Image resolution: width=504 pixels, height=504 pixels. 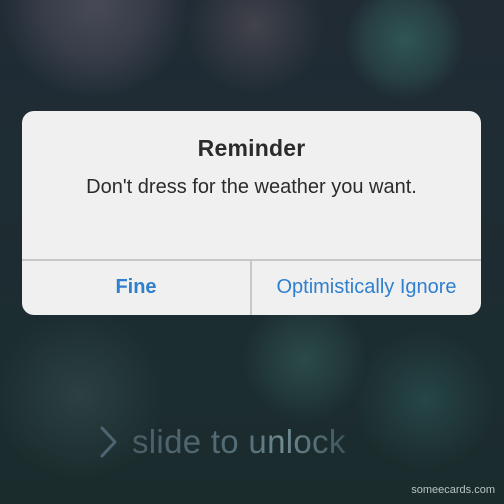 I want to click on alert-message: Don't dress for the weather you want., so click(x=251, y=187).